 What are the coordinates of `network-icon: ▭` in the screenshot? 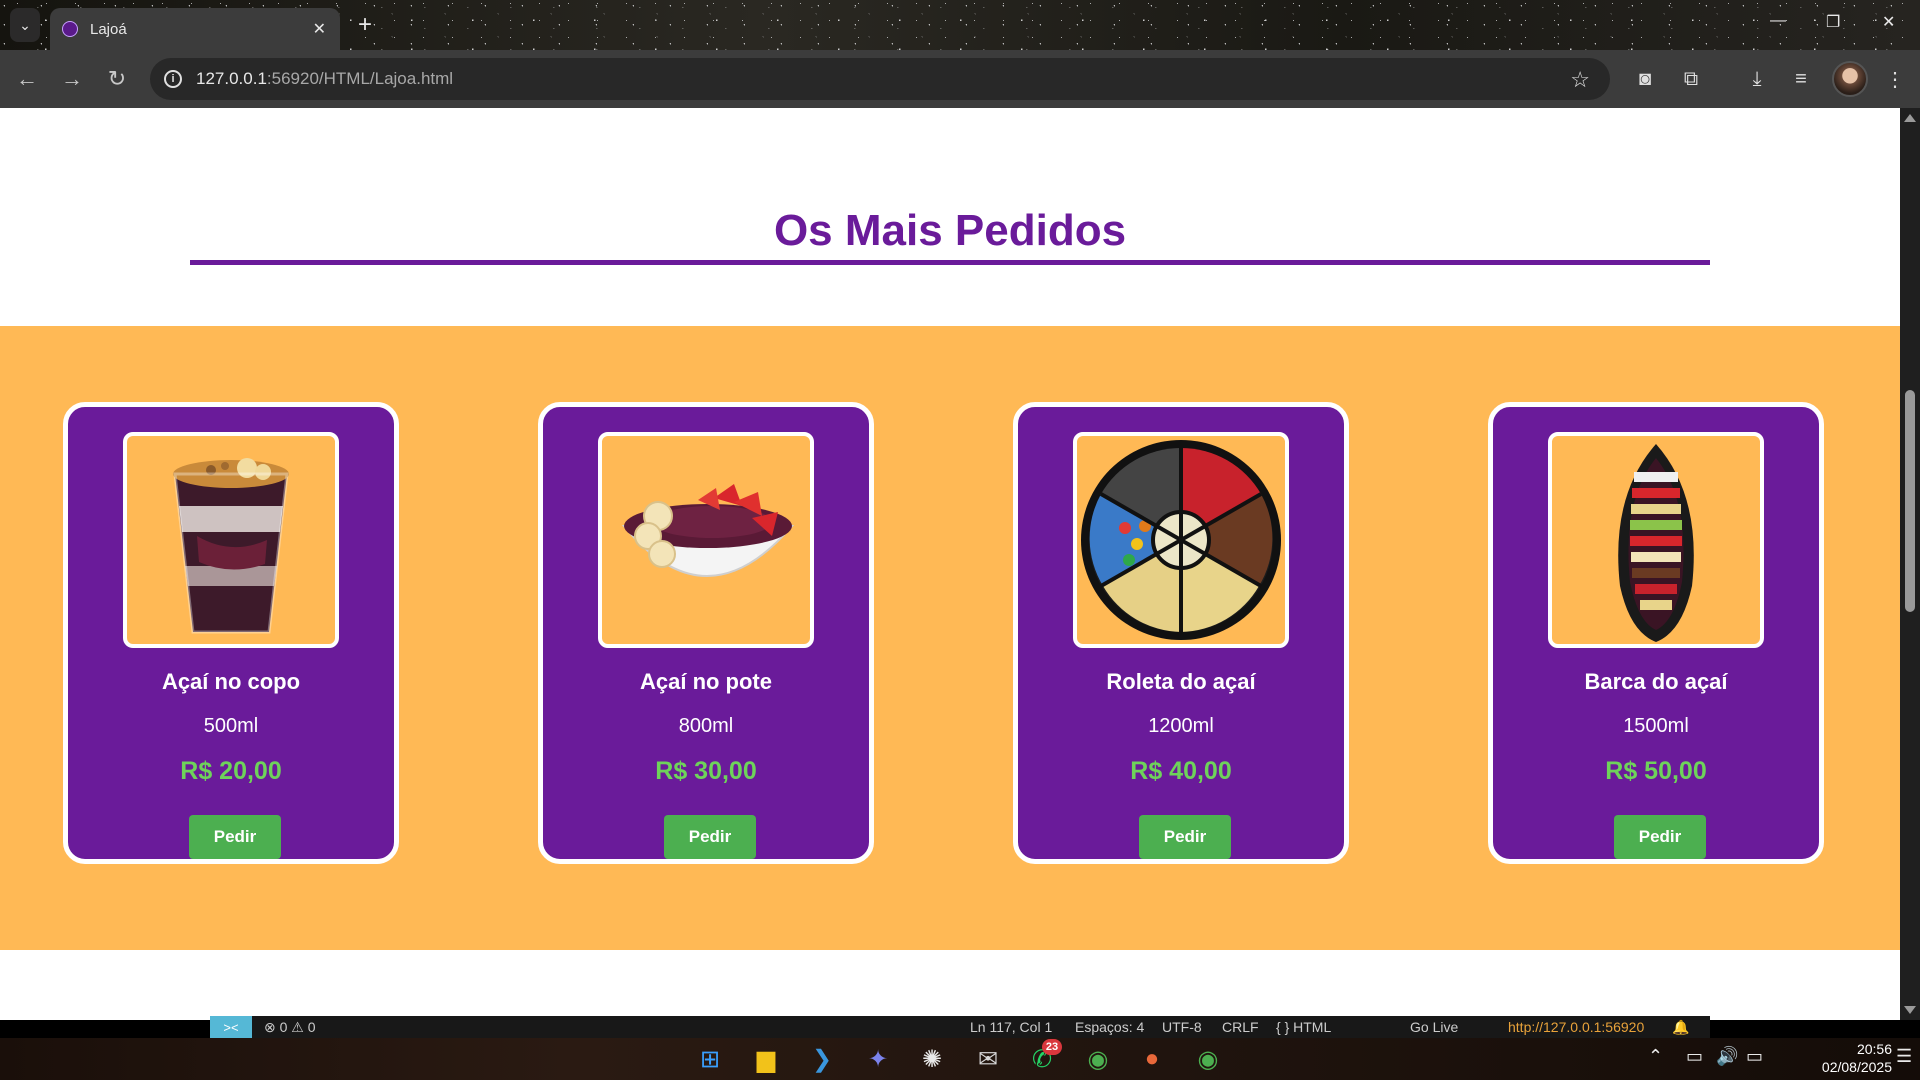 It's located at (1694, 1056).